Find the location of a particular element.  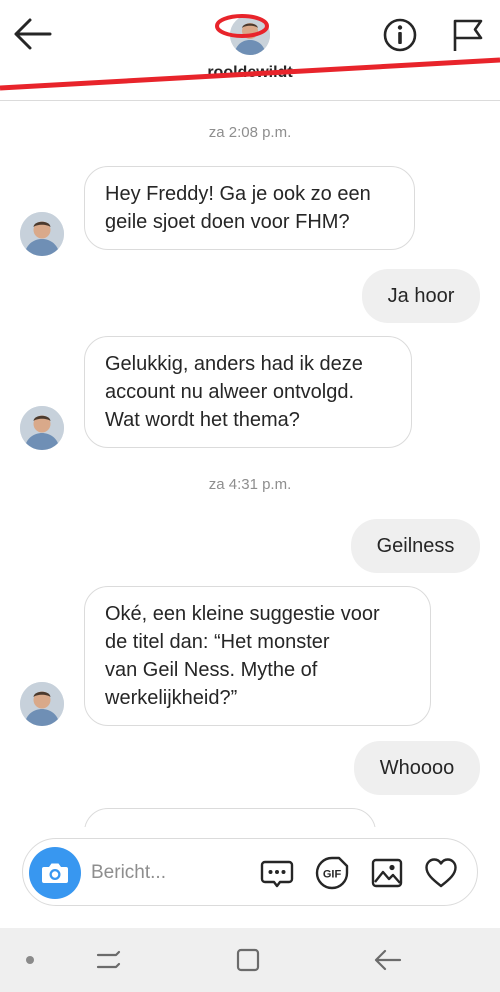

back-arrow-icon is located at coordinates (32, 34).